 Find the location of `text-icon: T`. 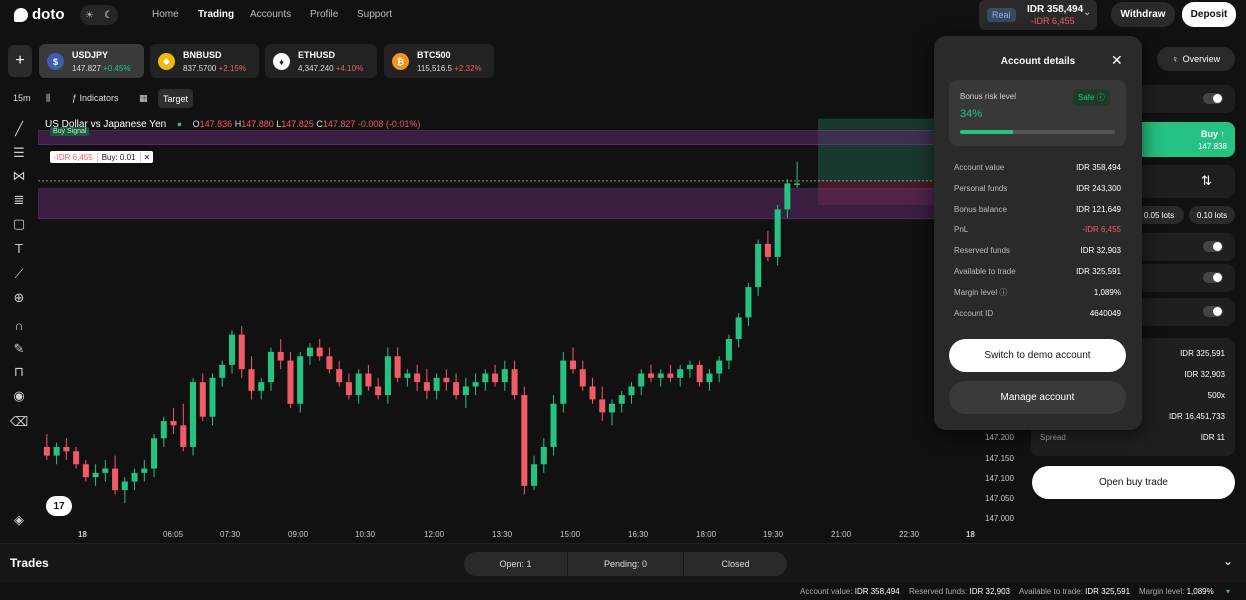

text-icon: T is located at coordinates (19, 248).